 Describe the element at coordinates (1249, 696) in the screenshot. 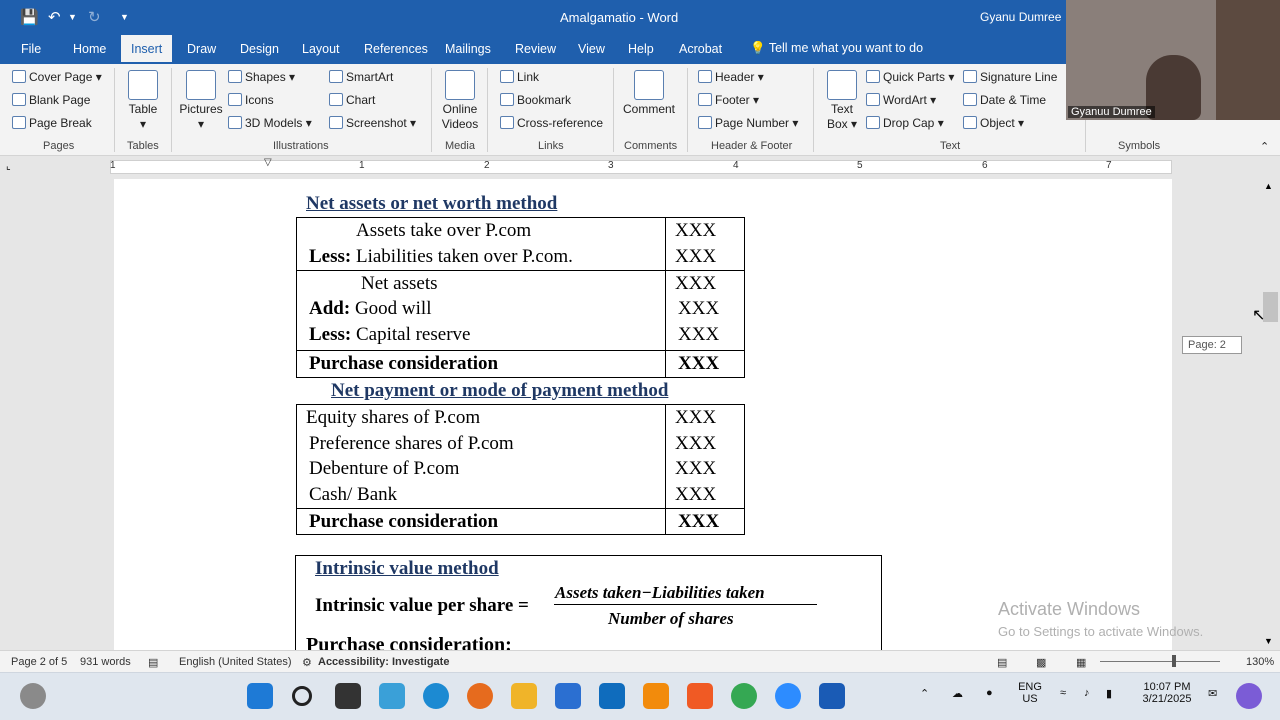

I see `copilot-icon` at that location.